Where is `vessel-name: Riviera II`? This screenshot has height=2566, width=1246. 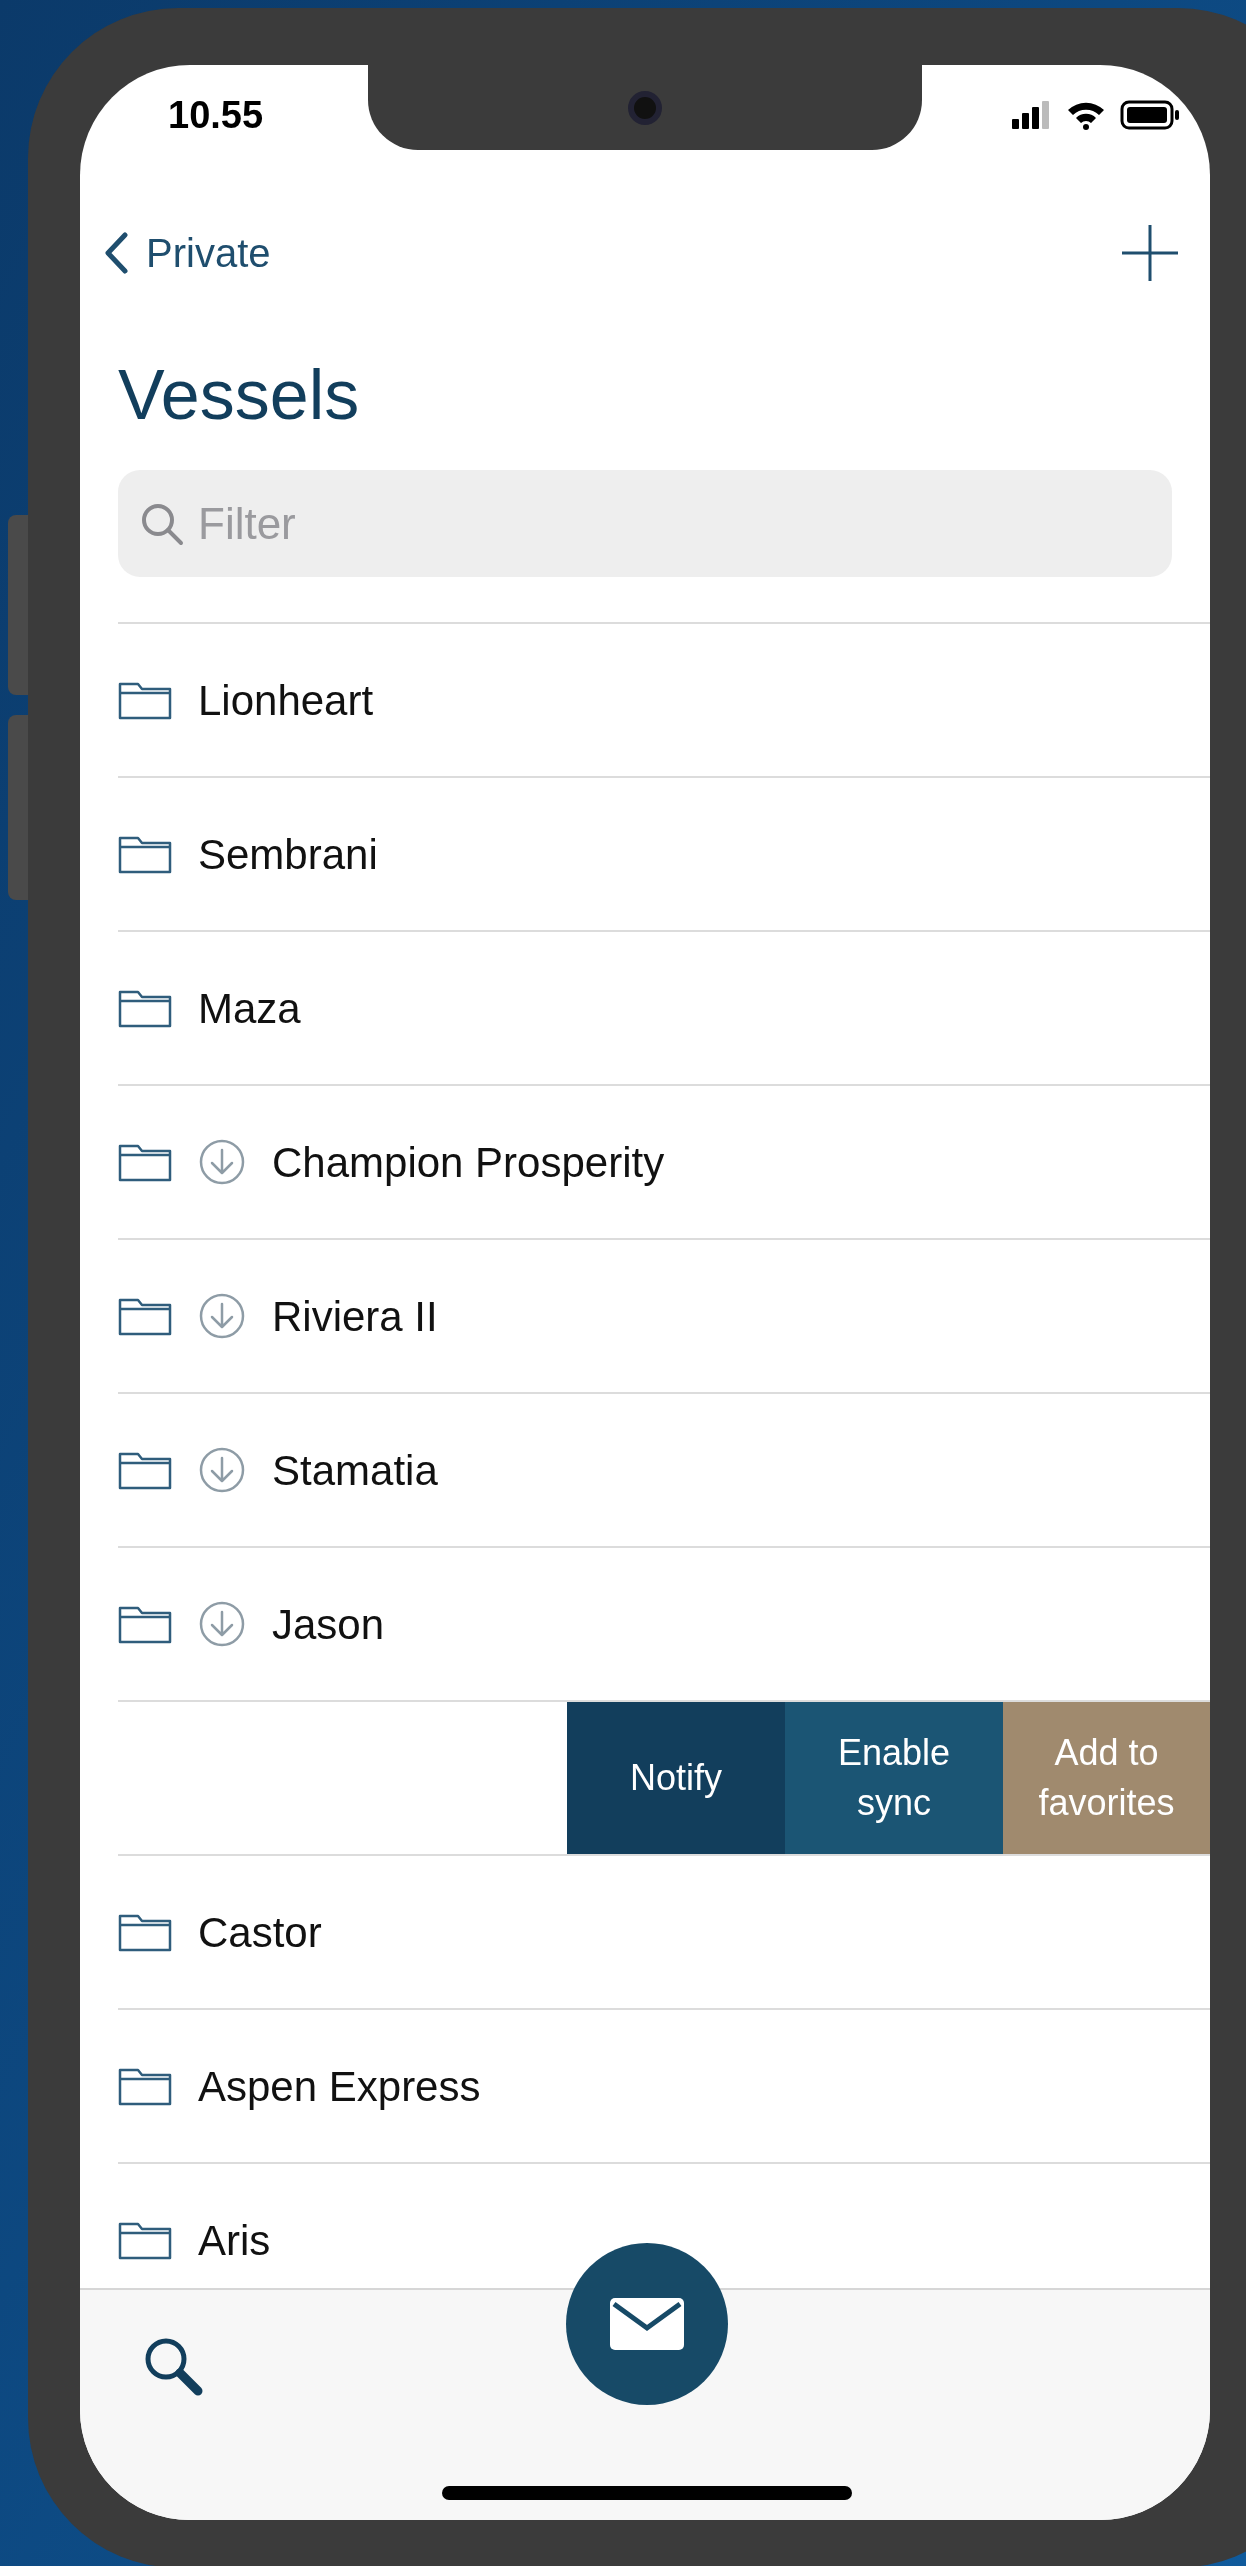 vessel-name: Riviera II is located at coordinates (355, 1316).